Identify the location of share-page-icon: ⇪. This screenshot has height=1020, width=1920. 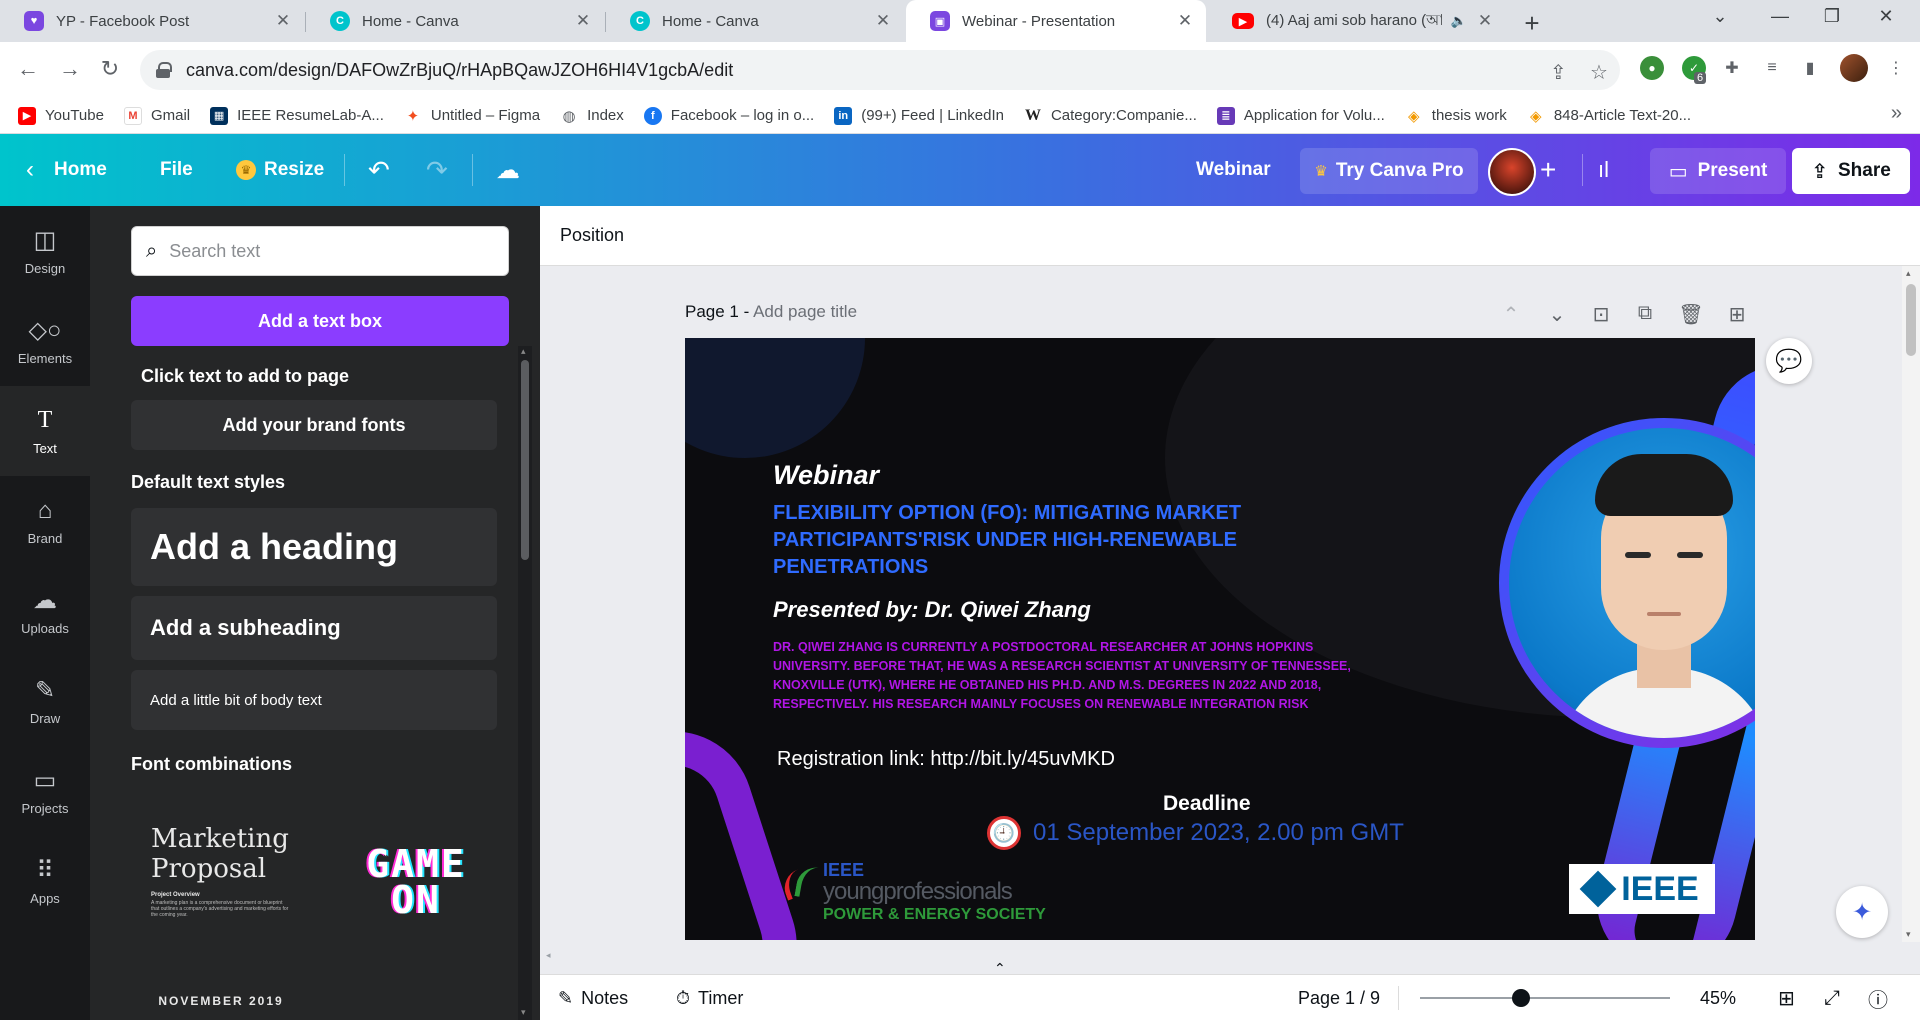
(1558, 72).